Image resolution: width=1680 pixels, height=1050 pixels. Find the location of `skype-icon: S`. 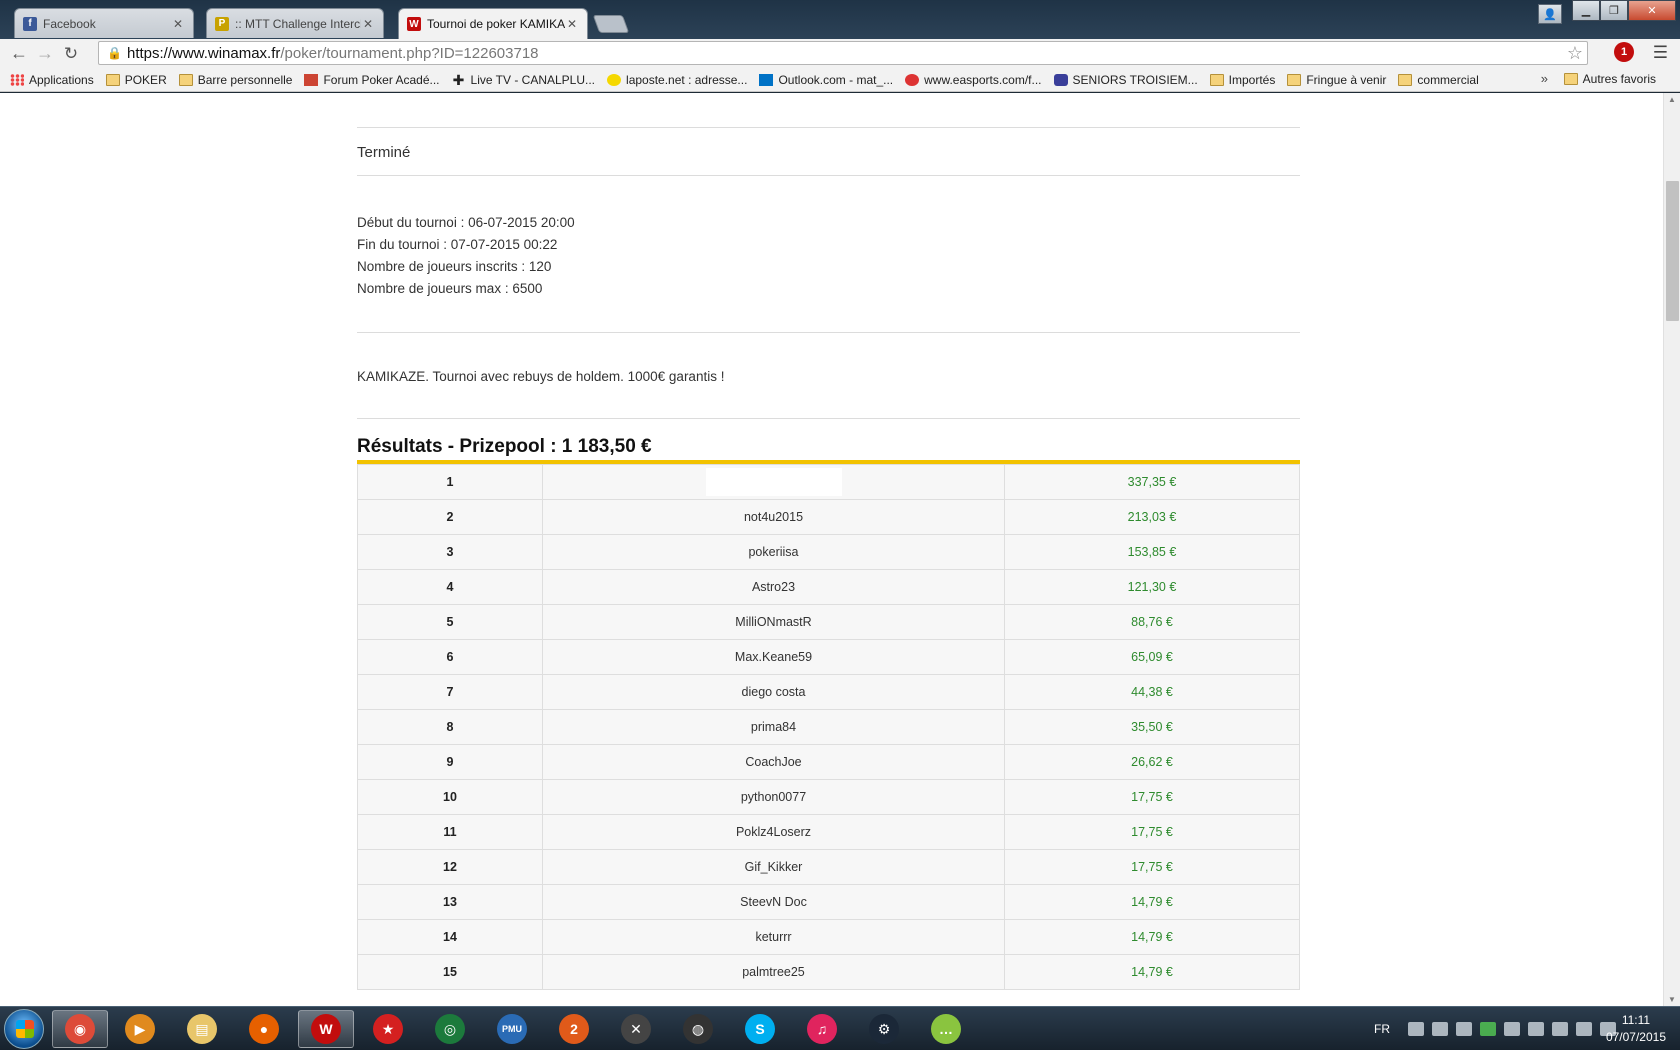

skype-icon: S is located at coordinates (760, 1029).